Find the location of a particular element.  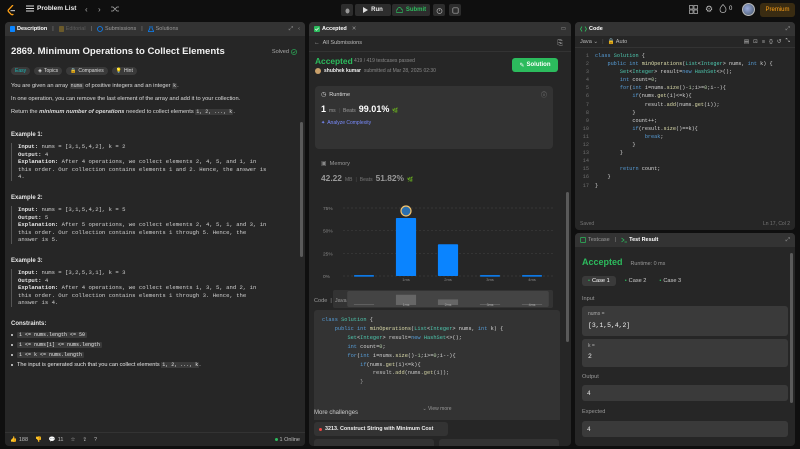

autosave-toggle: 🔒 Auto is located at coordinates (618, 42).